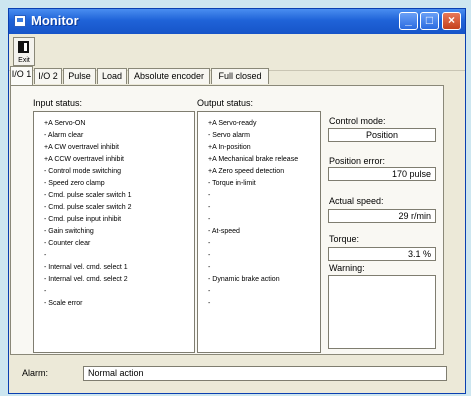 The image size is (471, 396). I want to click on actual-speed-label: Actual speed:, so click(356, 201).